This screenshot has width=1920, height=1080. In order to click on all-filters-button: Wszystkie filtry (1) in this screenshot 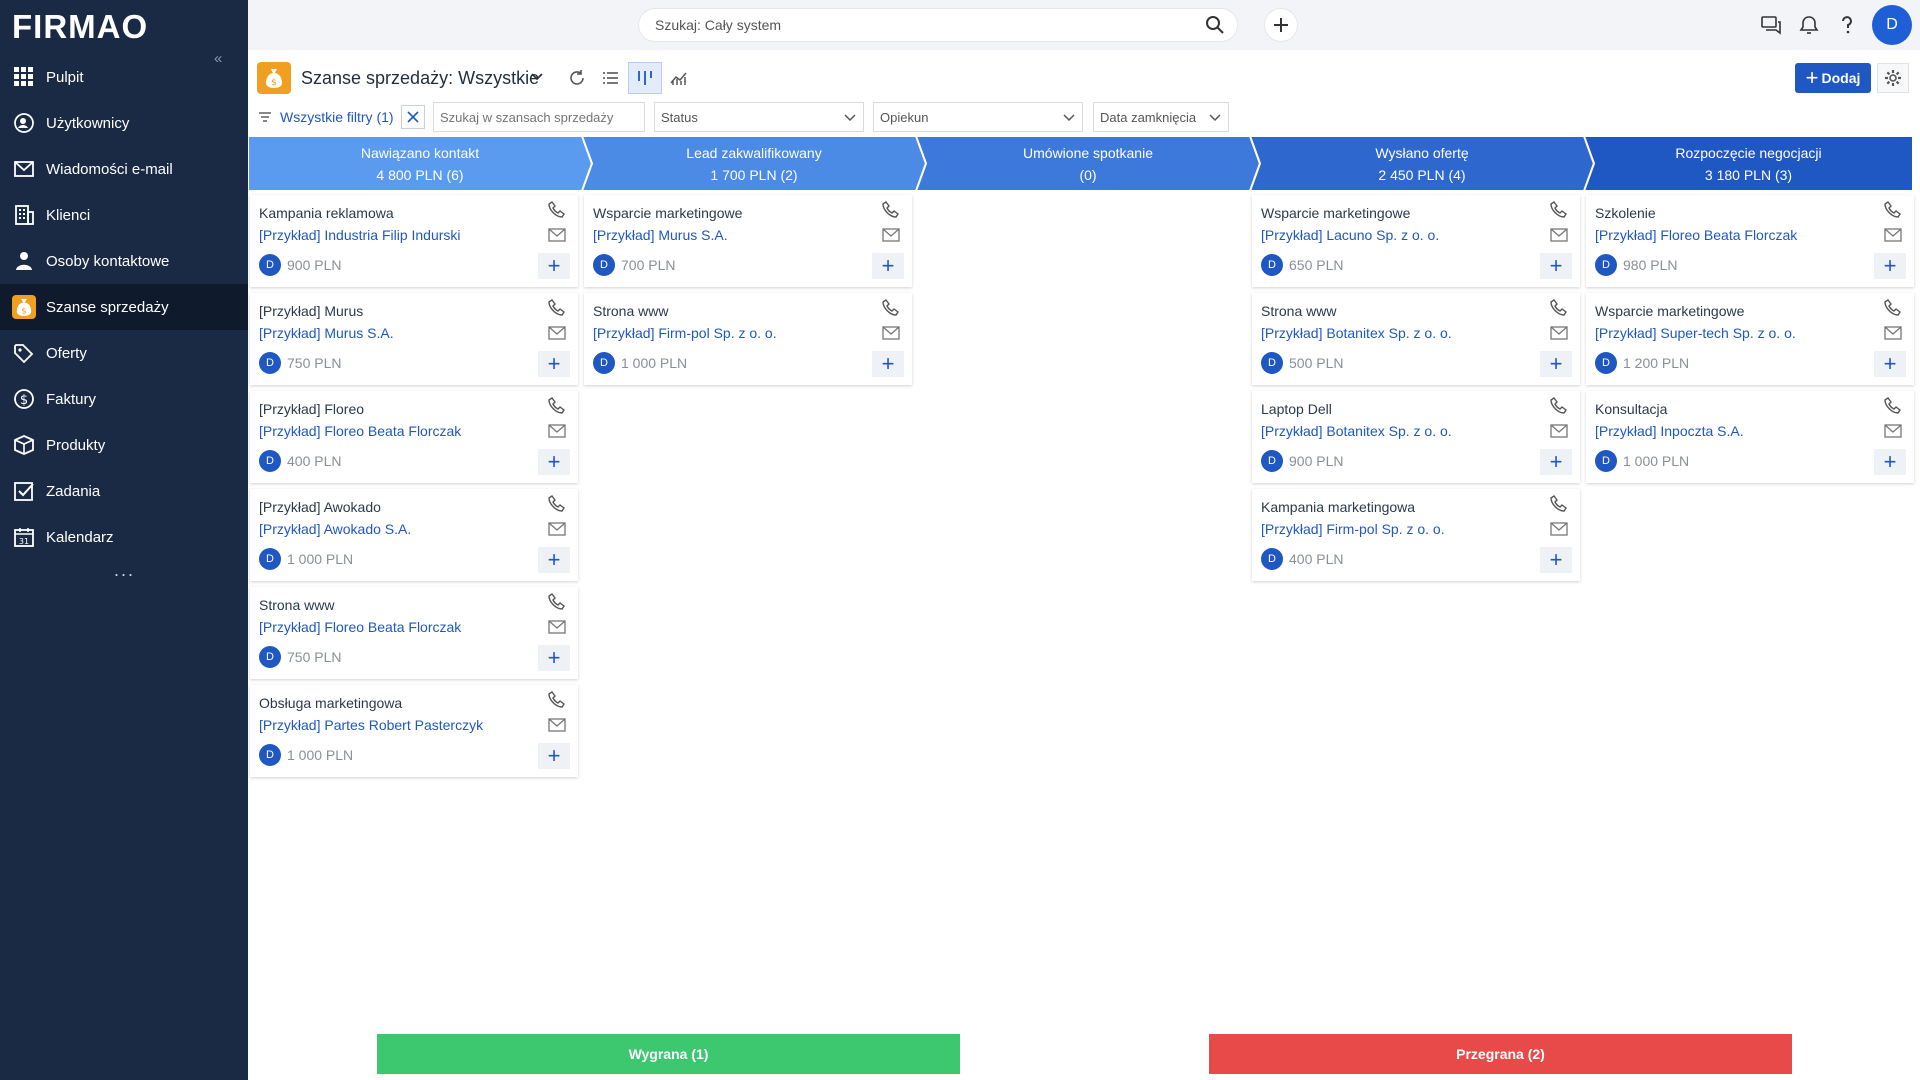, I will do `click(326, 117)`.